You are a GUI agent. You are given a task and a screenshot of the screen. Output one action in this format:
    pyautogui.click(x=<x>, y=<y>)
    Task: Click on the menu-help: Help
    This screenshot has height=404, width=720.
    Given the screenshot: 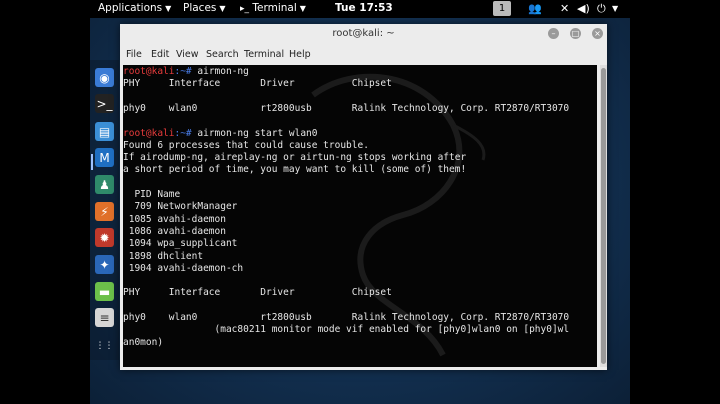 What is the action you would take?
    pyautogui.click(x=300, y=54)
    